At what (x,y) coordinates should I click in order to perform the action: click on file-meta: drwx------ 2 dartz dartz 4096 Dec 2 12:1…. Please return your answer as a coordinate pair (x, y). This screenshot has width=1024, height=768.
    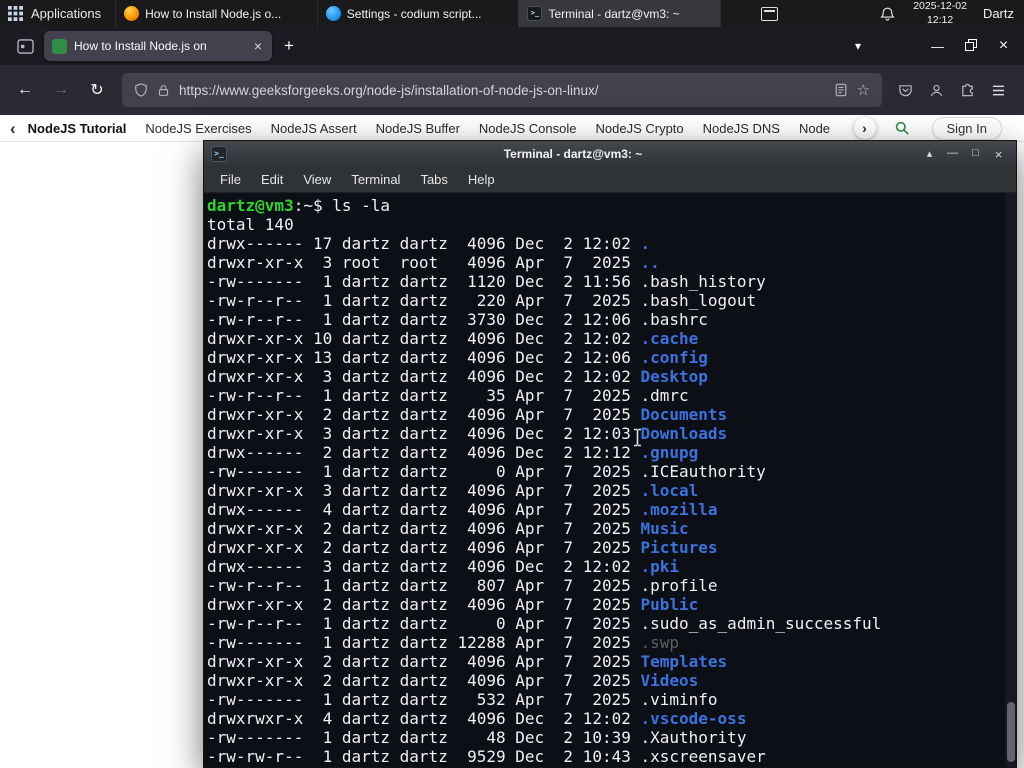
    Looking at the image, I should click on (424, 452).